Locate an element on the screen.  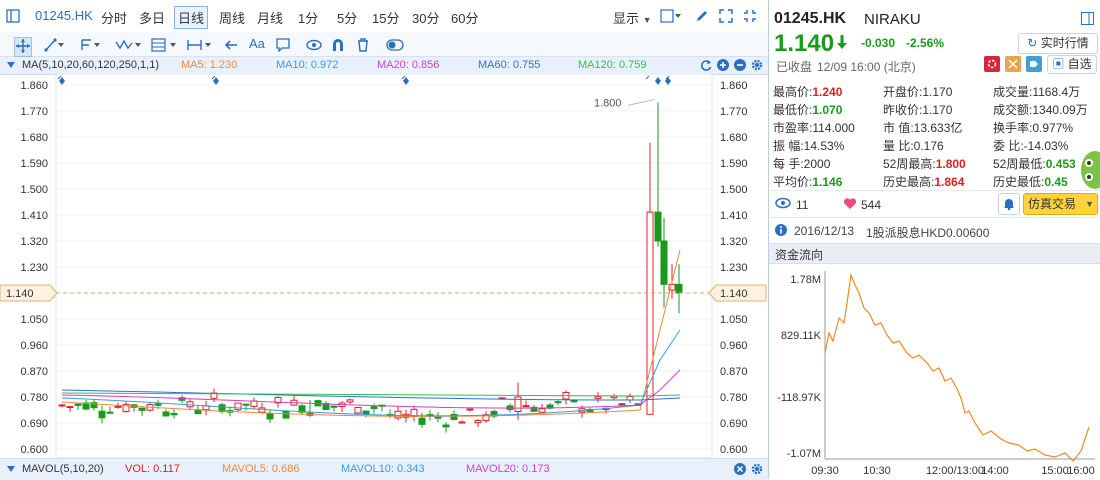
quote-field-label: 振 幅: is located at coordinates (788, 146).